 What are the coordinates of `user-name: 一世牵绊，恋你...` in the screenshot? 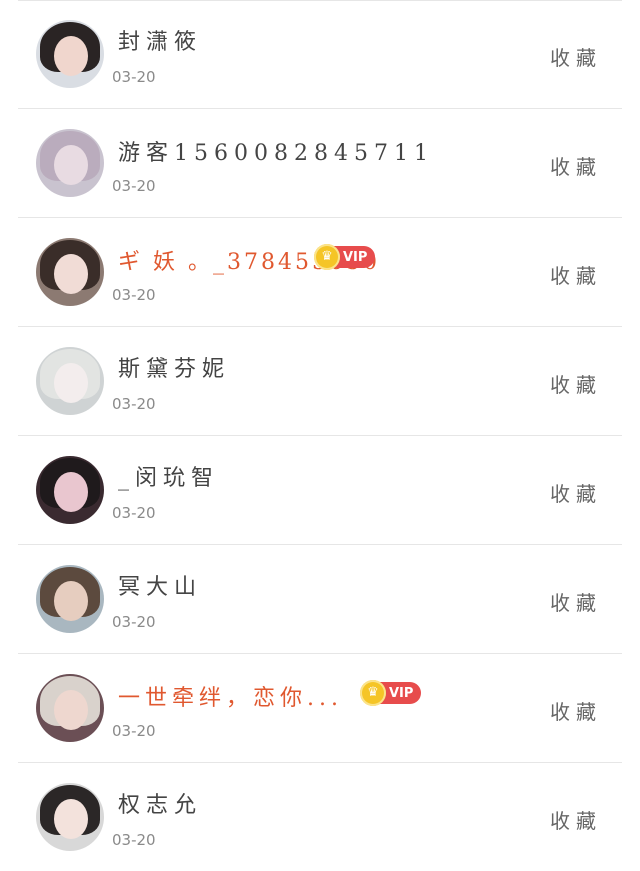 It's located at (230, 698).